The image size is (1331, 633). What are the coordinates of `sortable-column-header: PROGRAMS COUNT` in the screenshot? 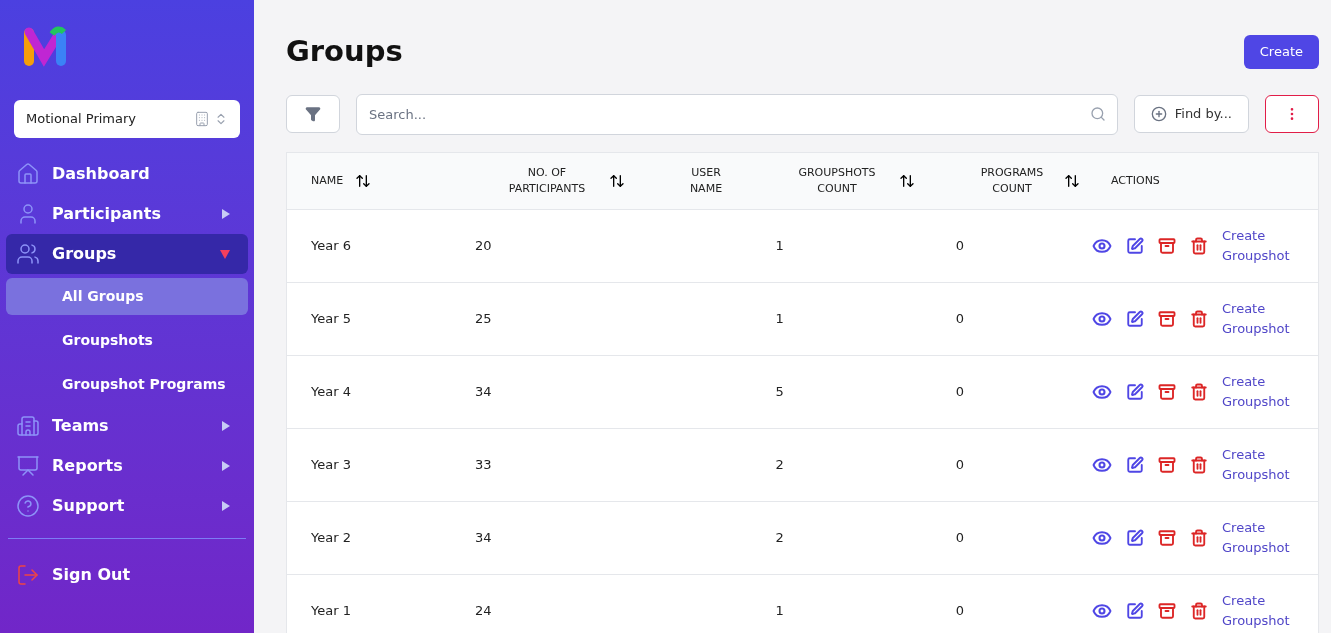 It's located at (1026, 180).